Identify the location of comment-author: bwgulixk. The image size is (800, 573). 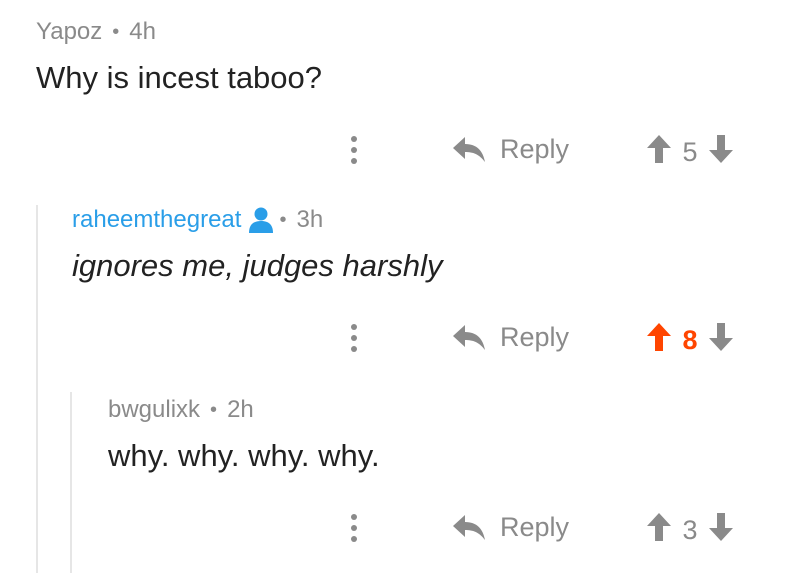
(154, 410).